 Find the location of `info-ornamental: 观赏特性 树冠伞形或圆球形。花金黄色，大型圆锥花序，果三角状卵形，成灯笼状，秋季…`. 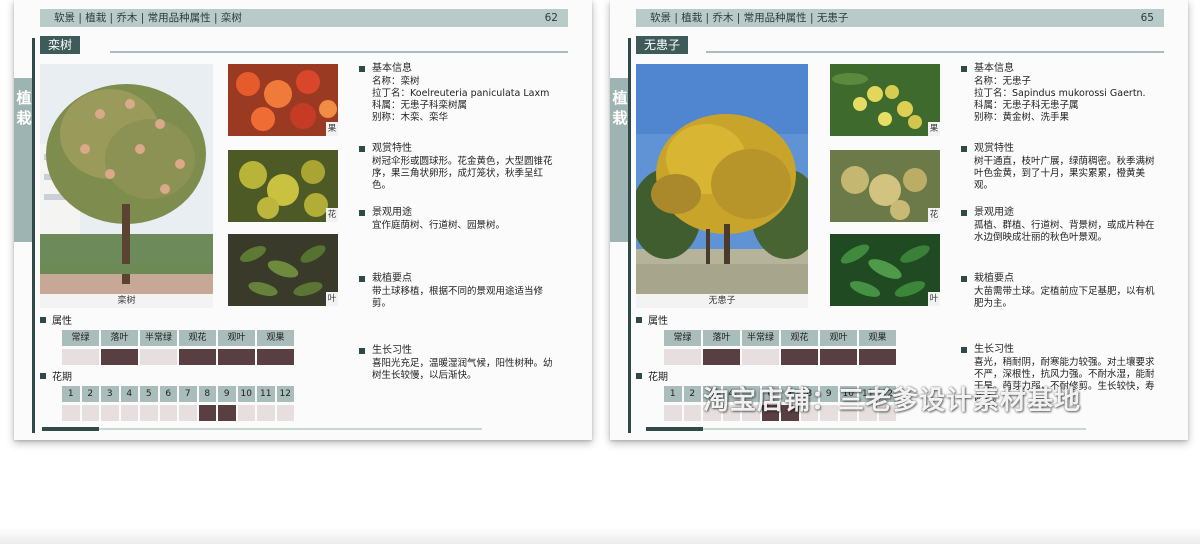

info-ornamental: 观赏特性 树冠伞形或圆球形。花金黄色，大型圆锥花序，果三角状卵形，成灯笼状，秋季… is located at coordinates (458, 167).